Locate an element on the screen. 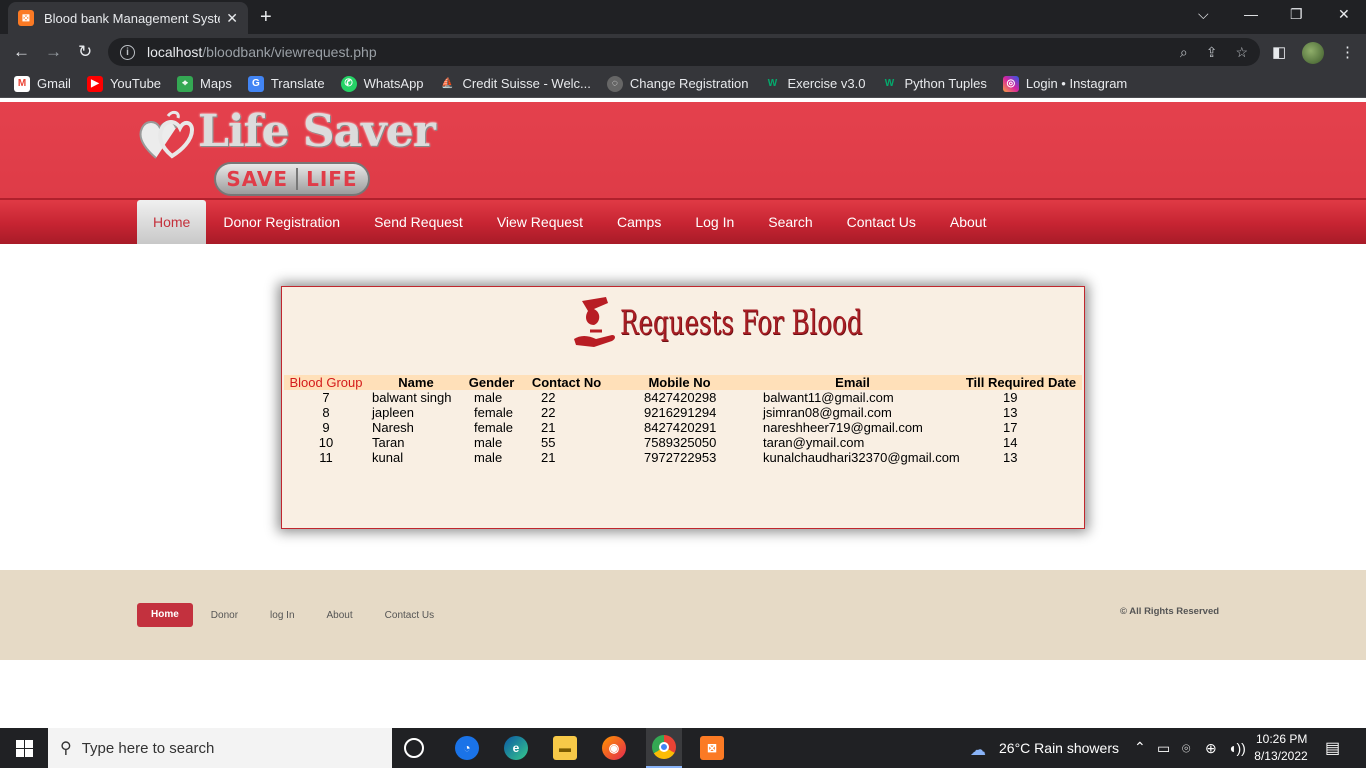 The image size is (1366, 768). bookmark-label: Maps is located at coordinates (216, 83).